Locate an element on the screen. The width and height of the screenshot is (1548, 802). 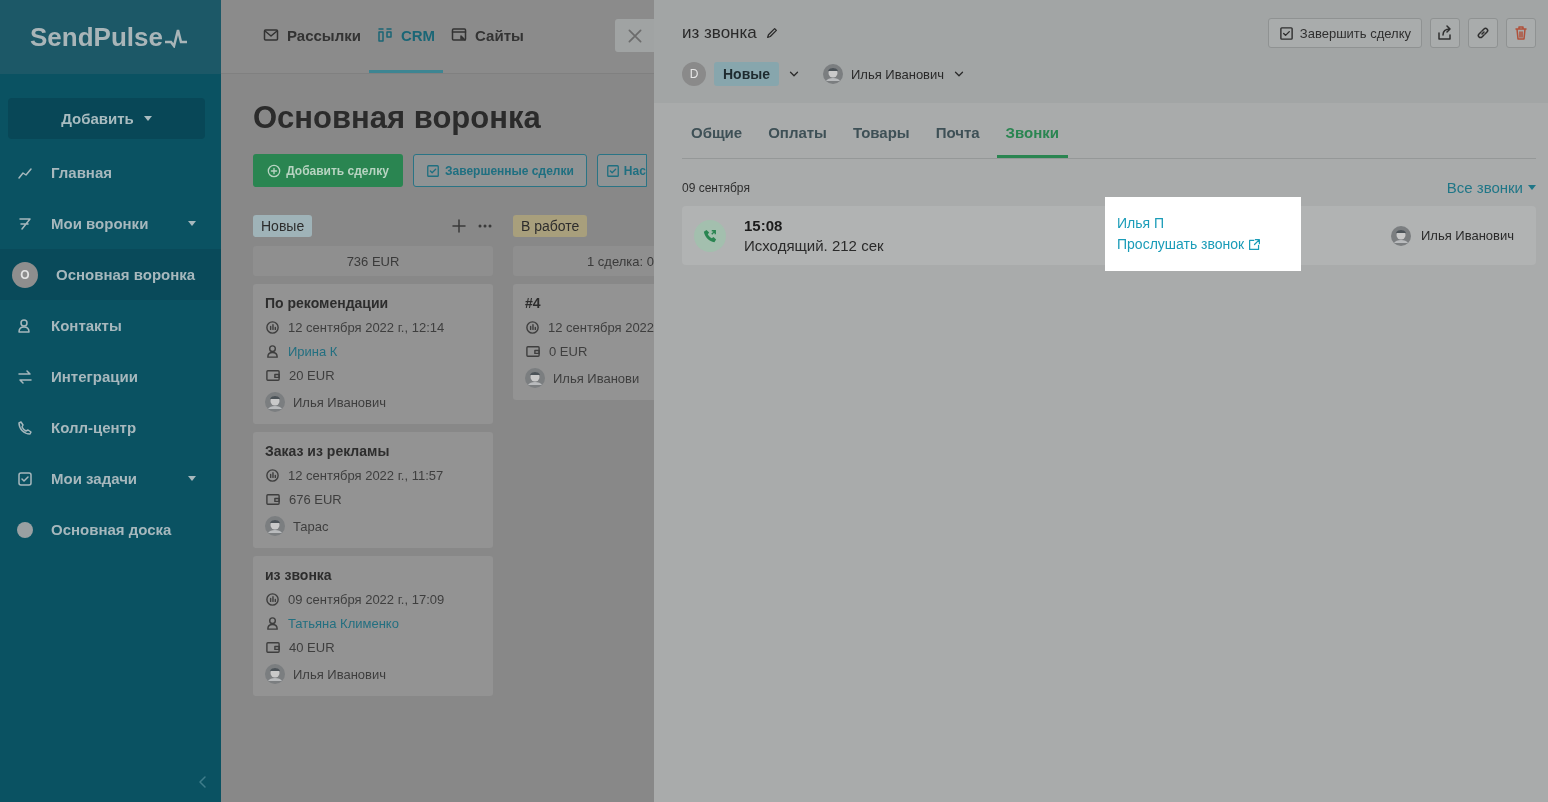
tab: Товары is located at coordinates (881, 134).